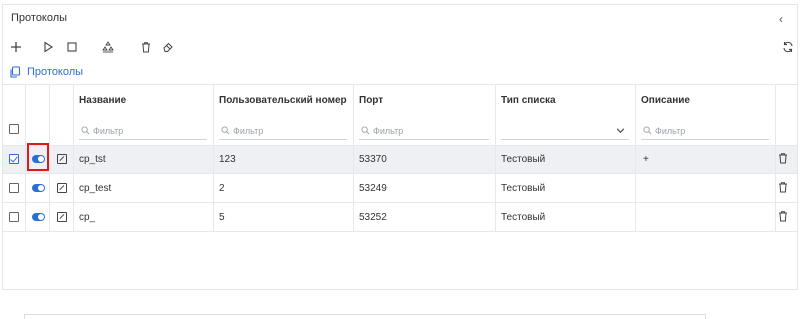 Image resolution: width=800 pixels, height=319 pixels. Describe the element at coordinates (400, 47) in the screenshot. I see `toolbar` at that location.